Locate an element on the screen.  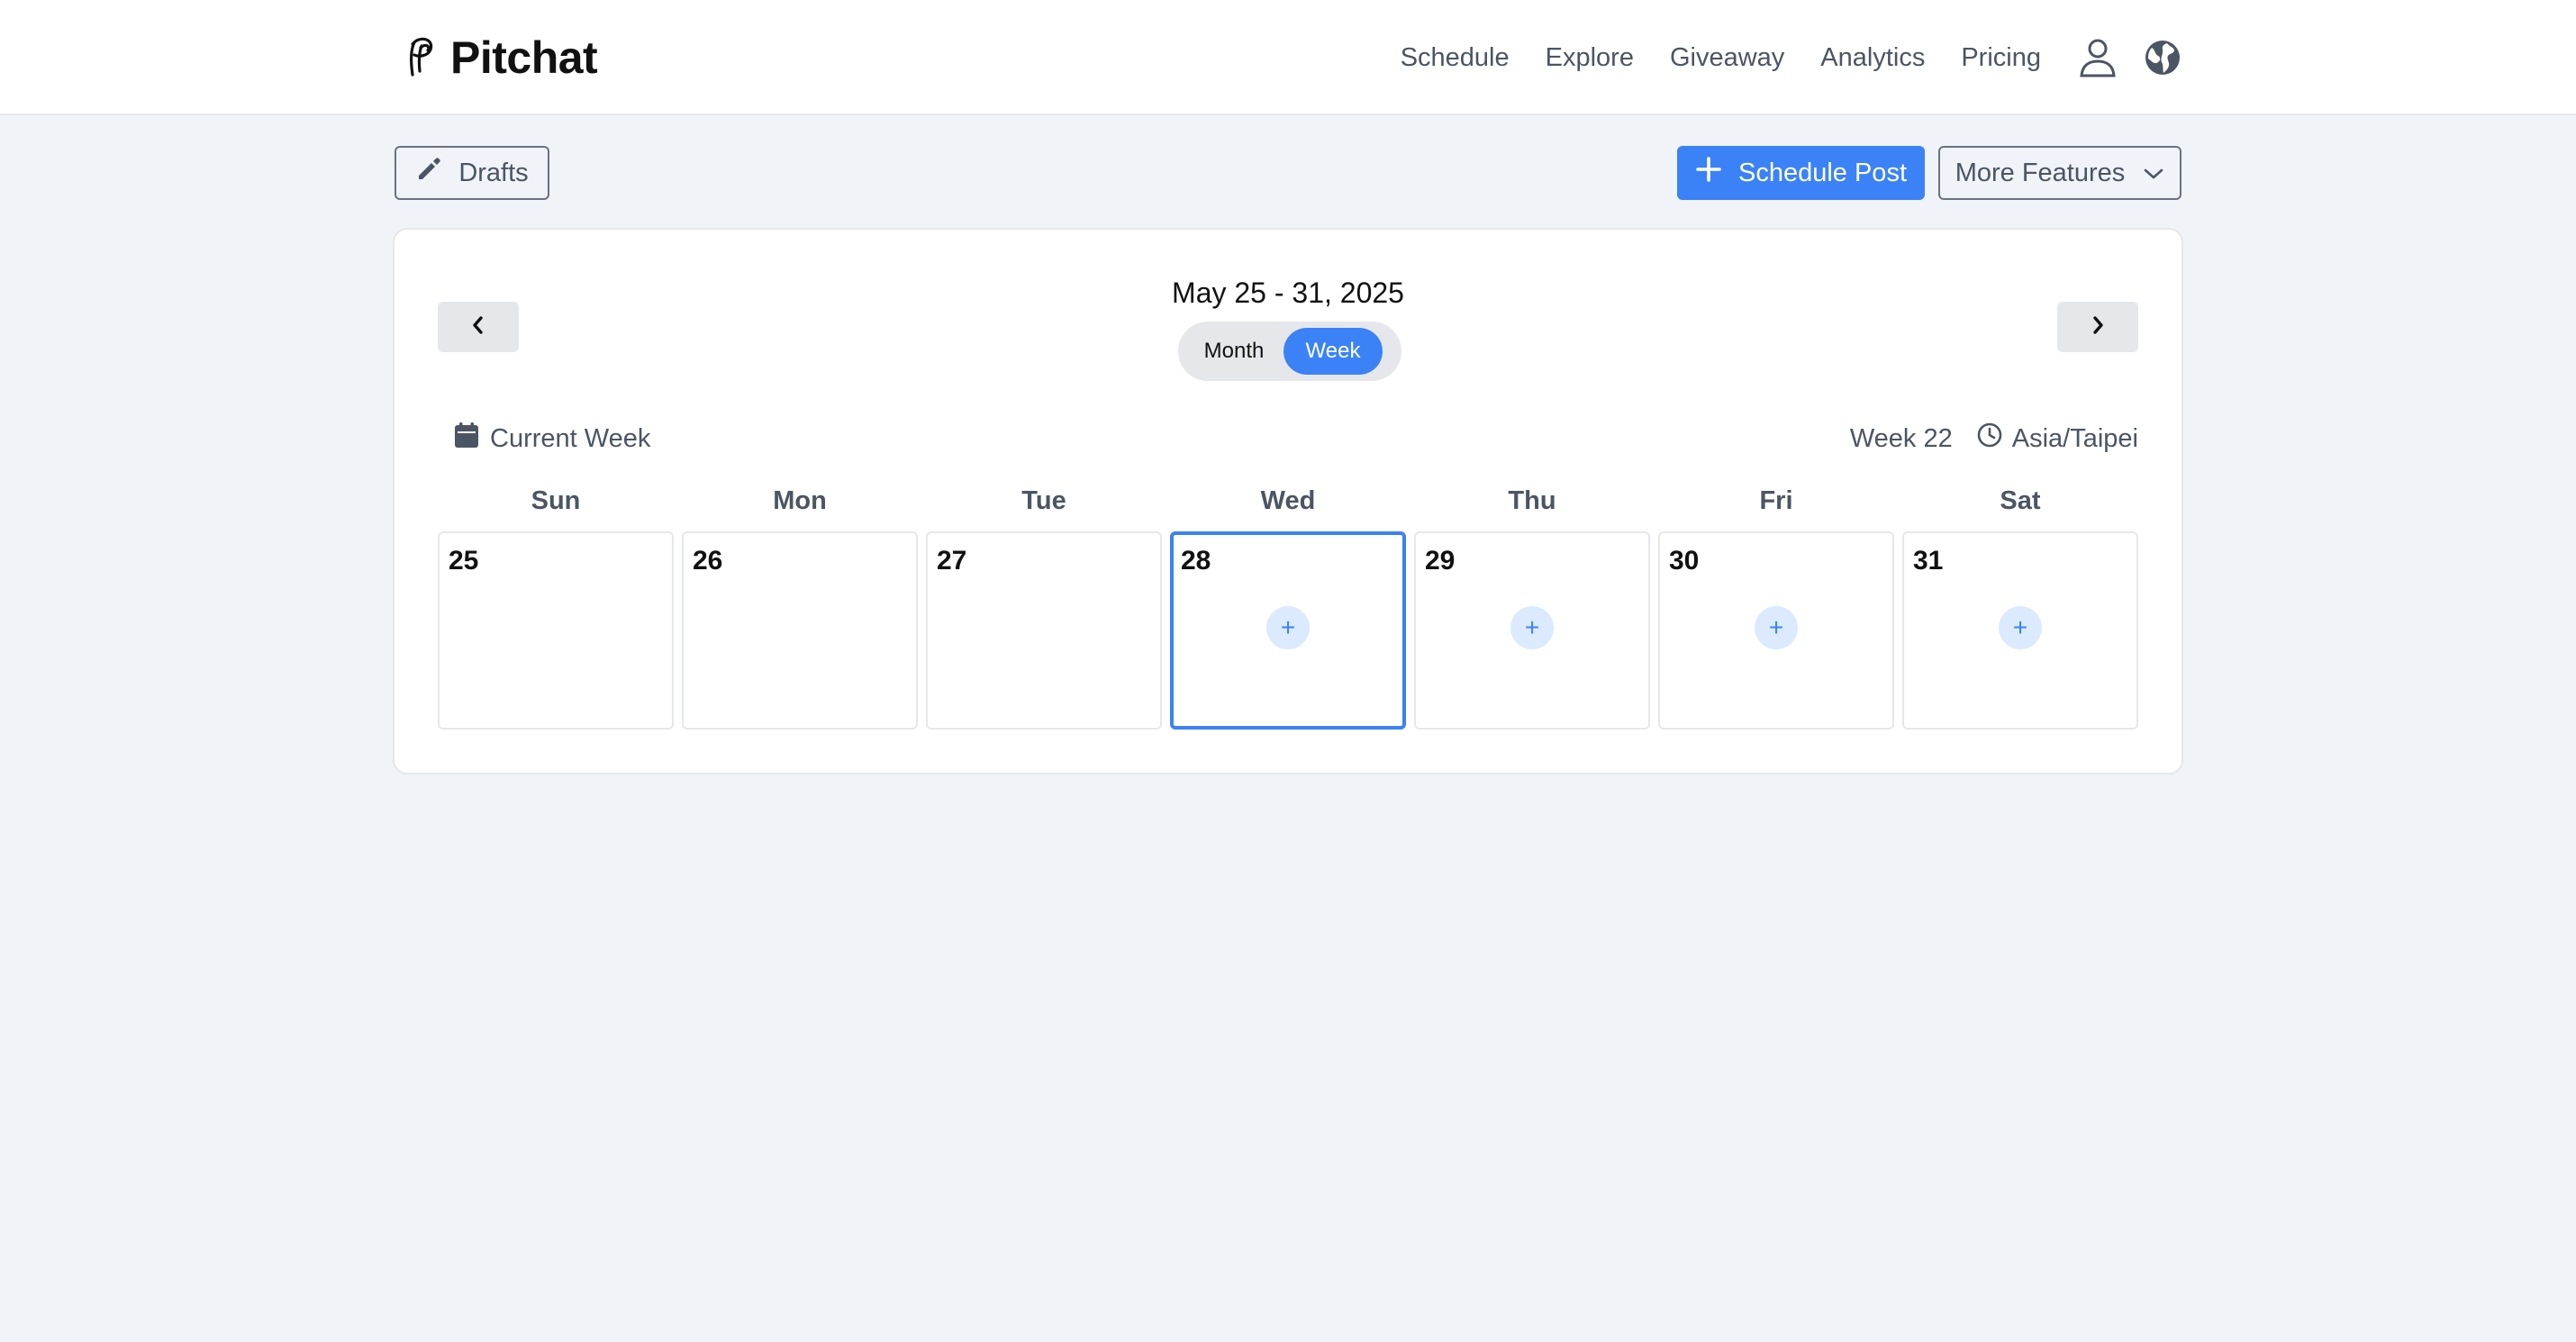
calendar-icon is located at coordinates (466, 439).